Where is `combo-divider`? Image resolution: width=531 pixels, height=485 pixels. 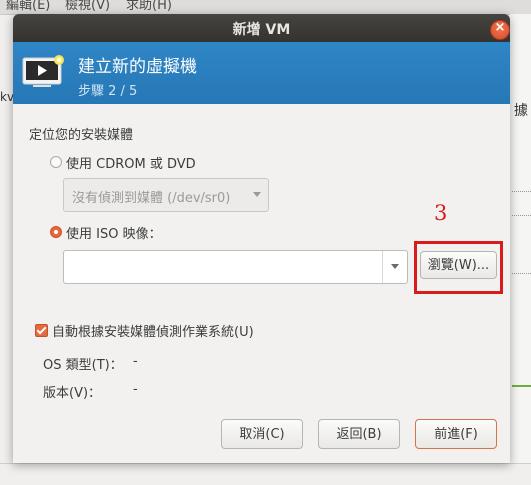
combo-divider is located at coordinates (382, 267).